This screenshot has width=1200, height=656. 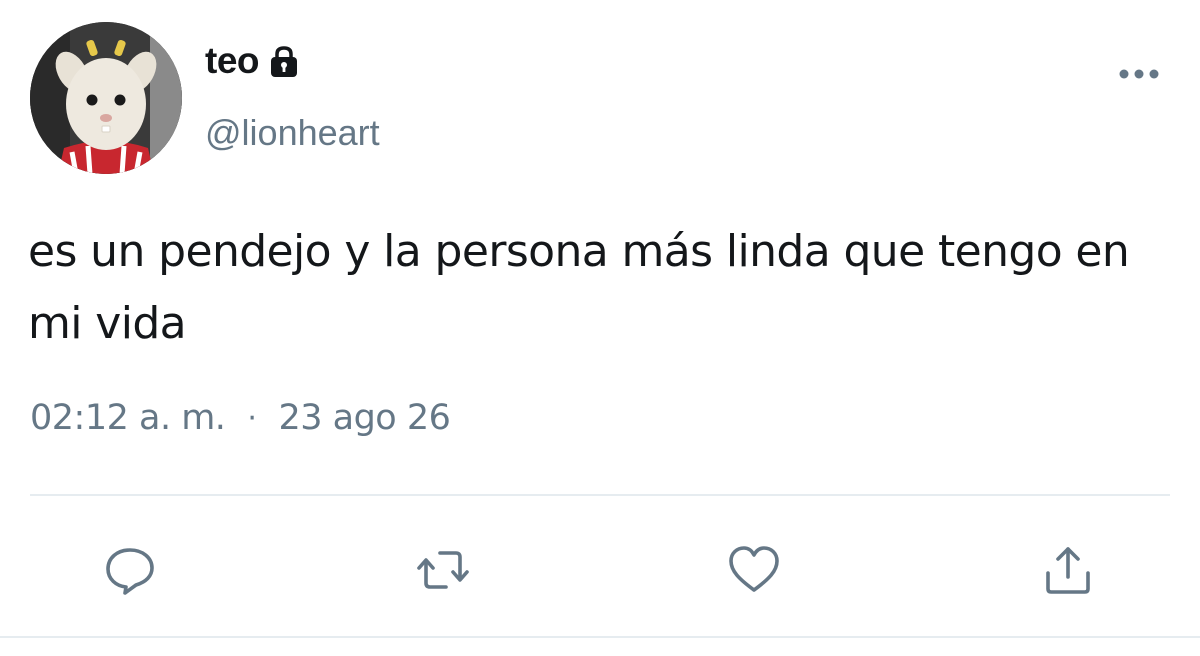 What do you see at coordinates (292, 133) in the screenshot?
I see `author-handle: @lionheart` at bounding box center [292, 133].